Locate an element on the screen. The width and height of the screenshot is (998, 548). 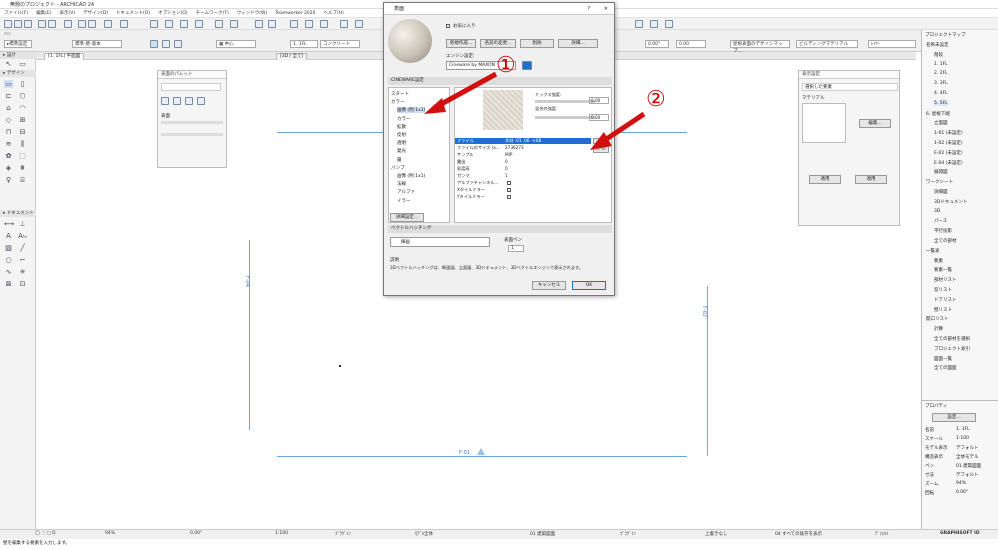
roof-tool-icon: ⌂ is located at coordinates (8, 108).